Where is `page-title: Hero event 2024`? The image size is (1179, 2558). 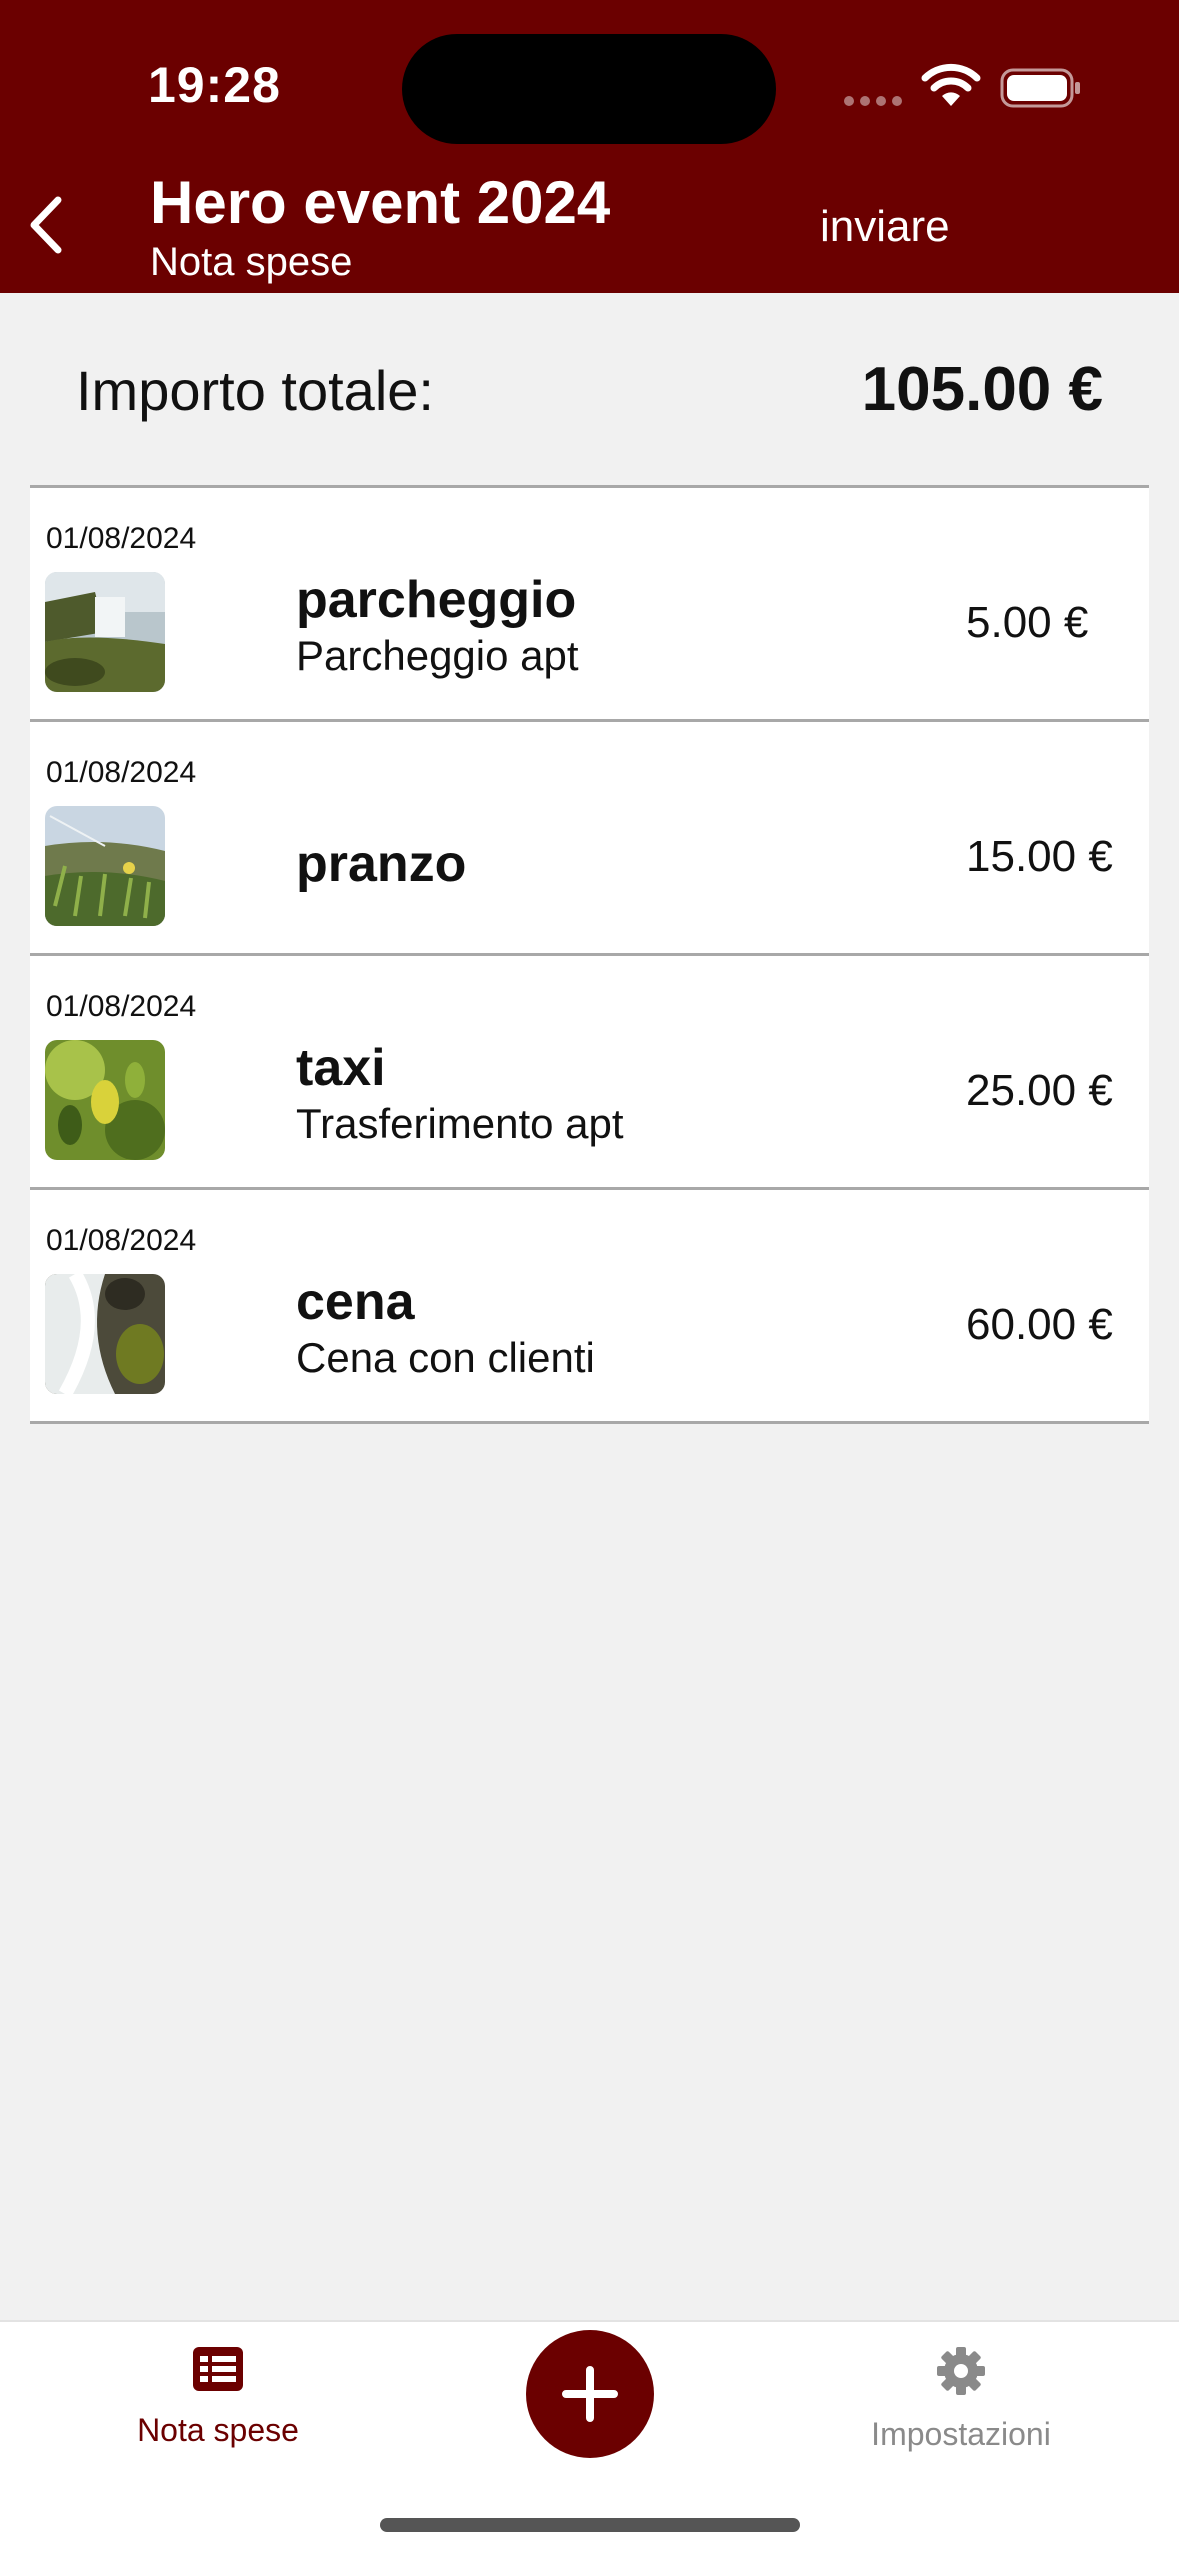 page-title: Hero event 2024 is located at coordinates (380, 202).